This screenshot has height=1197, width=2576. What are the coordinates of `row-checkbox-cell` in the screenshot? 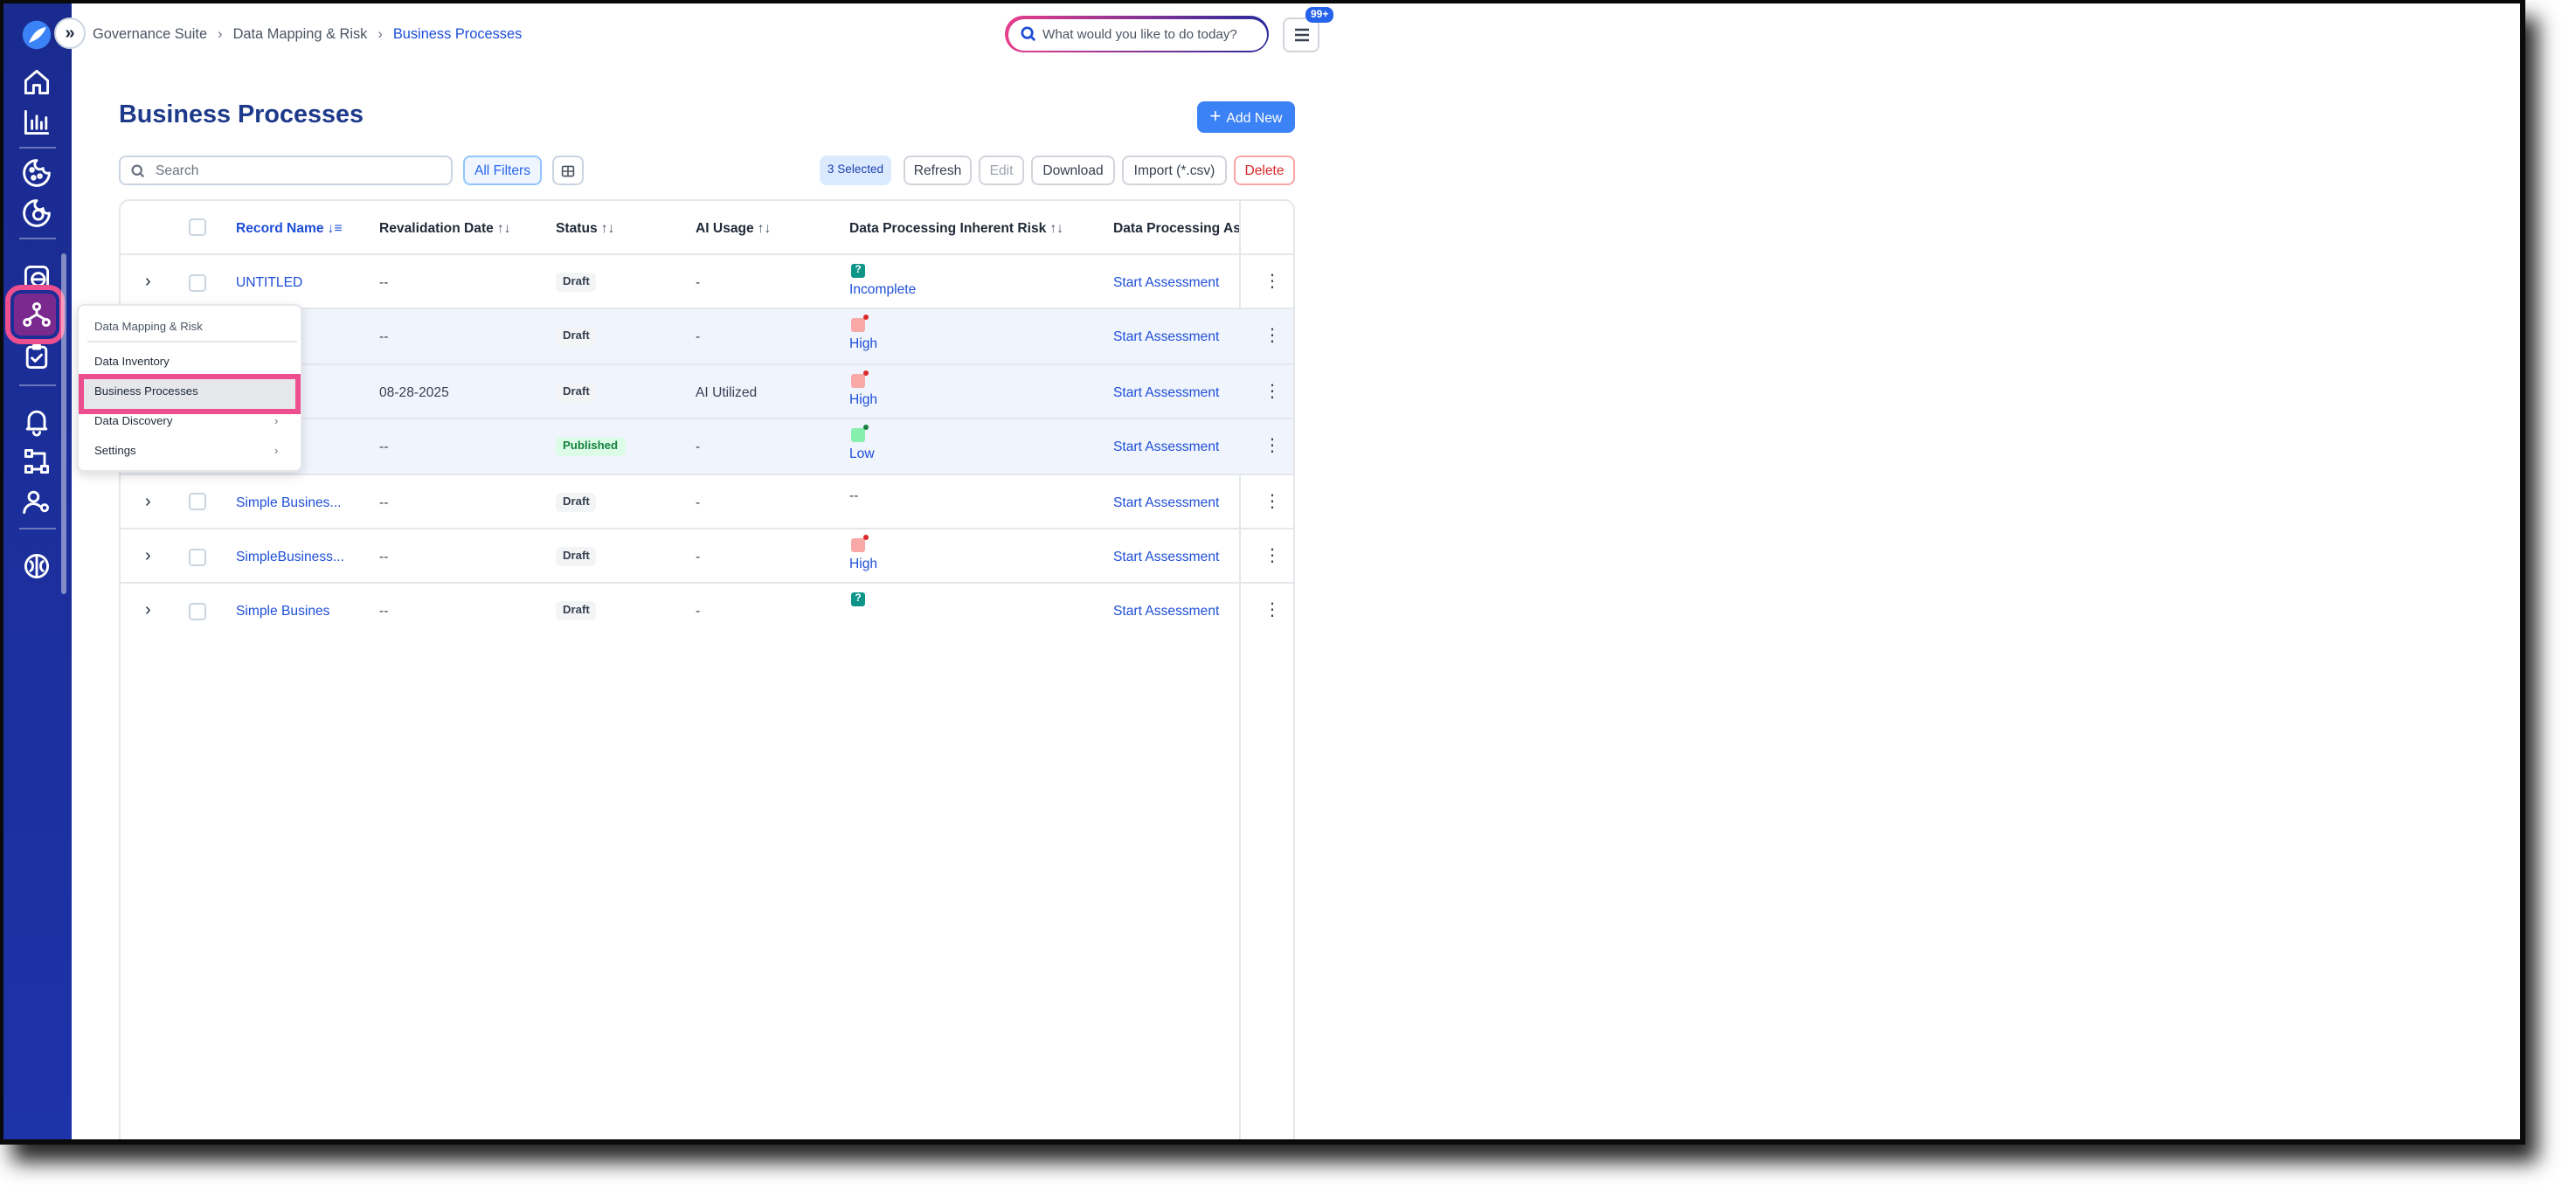 It's located at (197, 556).